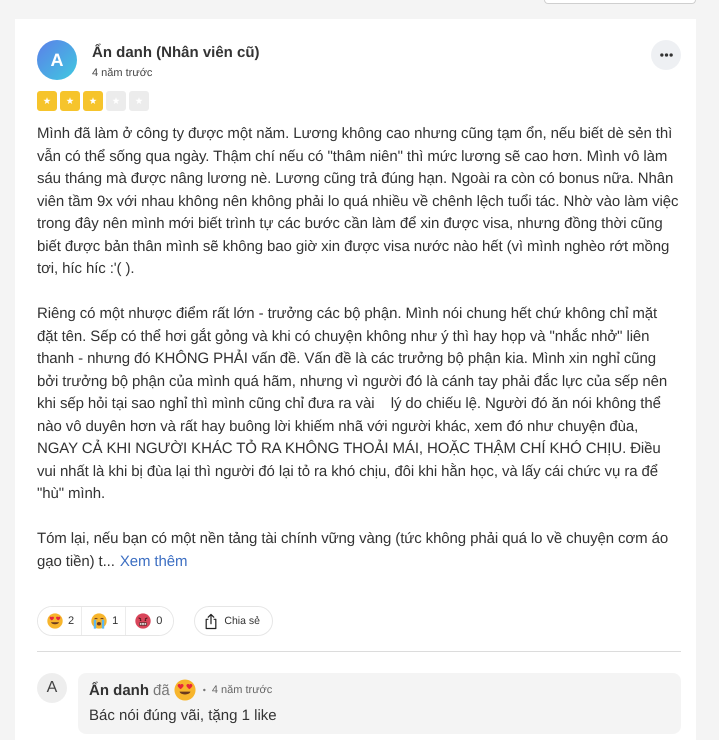 The height and width of the screenshot is (740, 719). I want to click on comment-time: 4 năm trước, so click(242, 690).